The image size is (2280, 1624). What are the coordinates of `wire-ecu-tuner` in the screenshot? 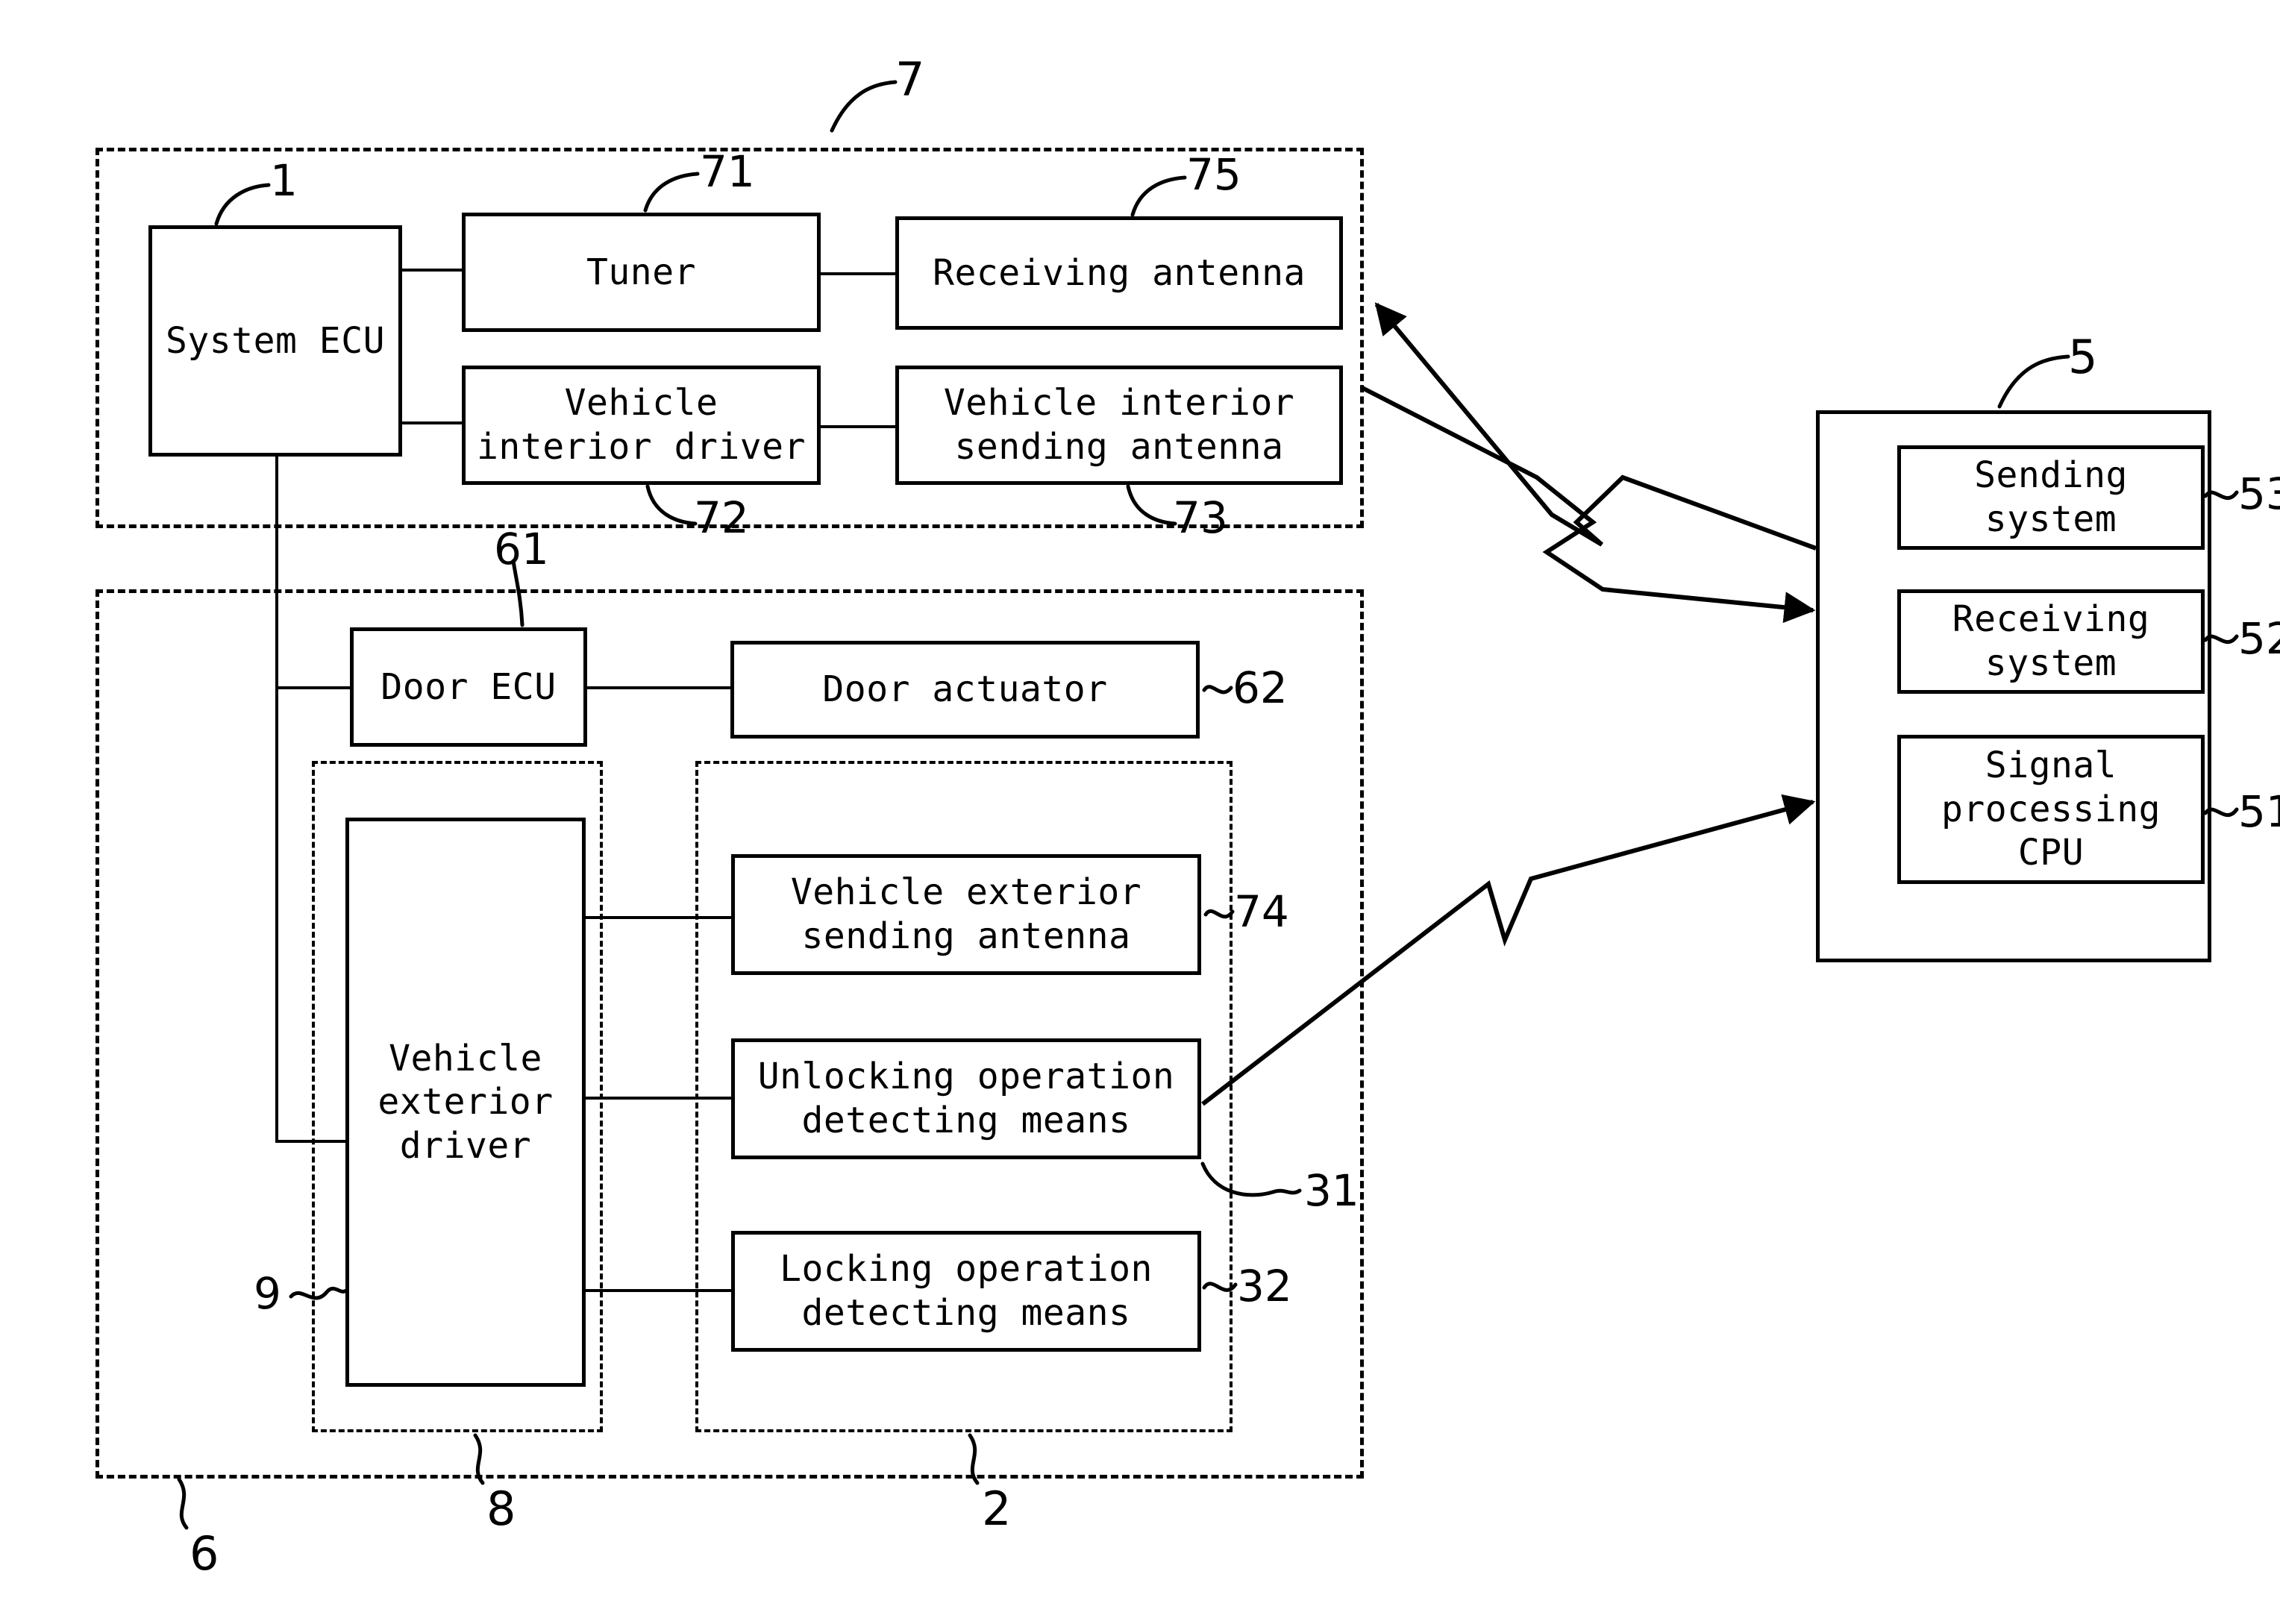 It's located at (432, 270).